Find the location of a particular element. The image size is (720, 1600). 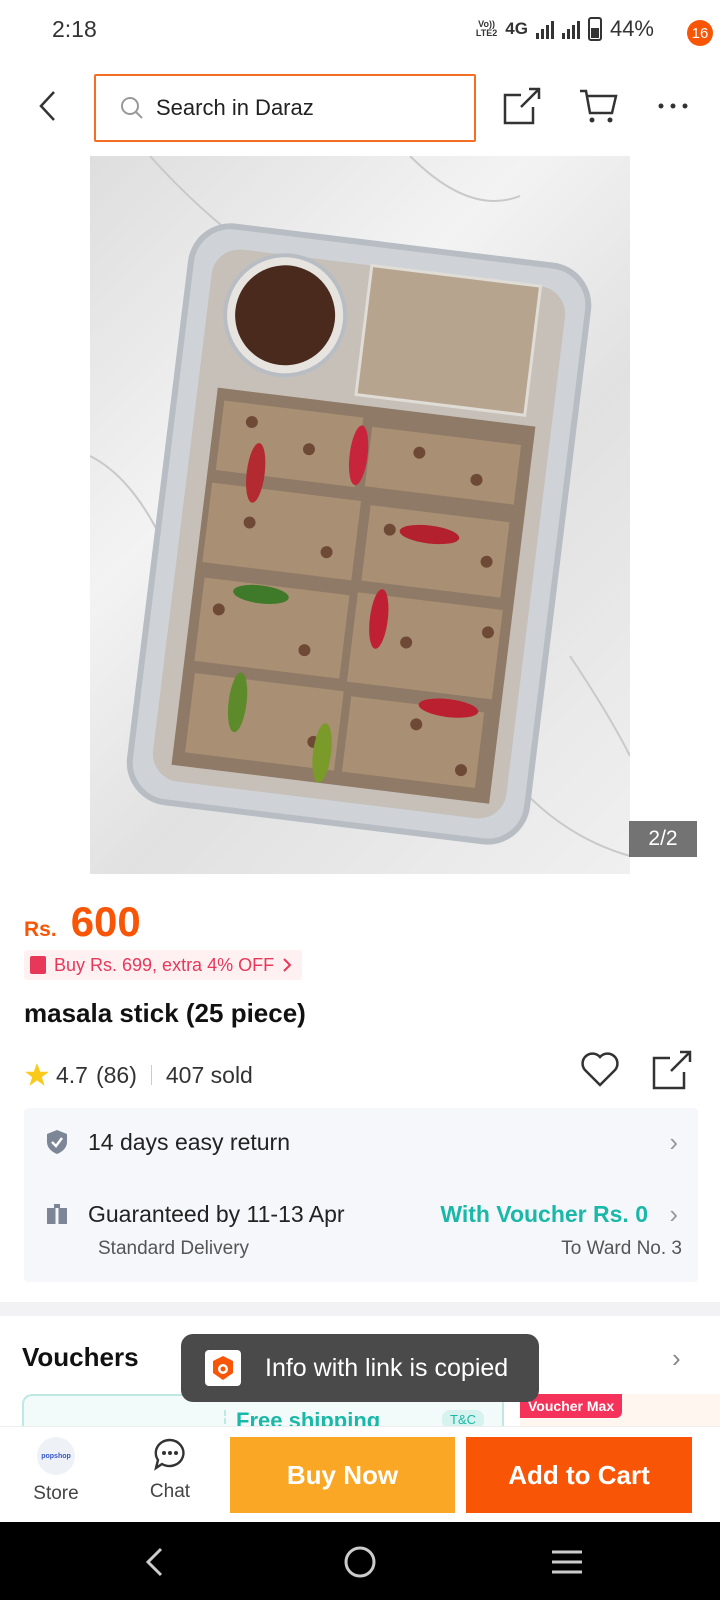

system-recents-button is located at coordinates (567, 1562).